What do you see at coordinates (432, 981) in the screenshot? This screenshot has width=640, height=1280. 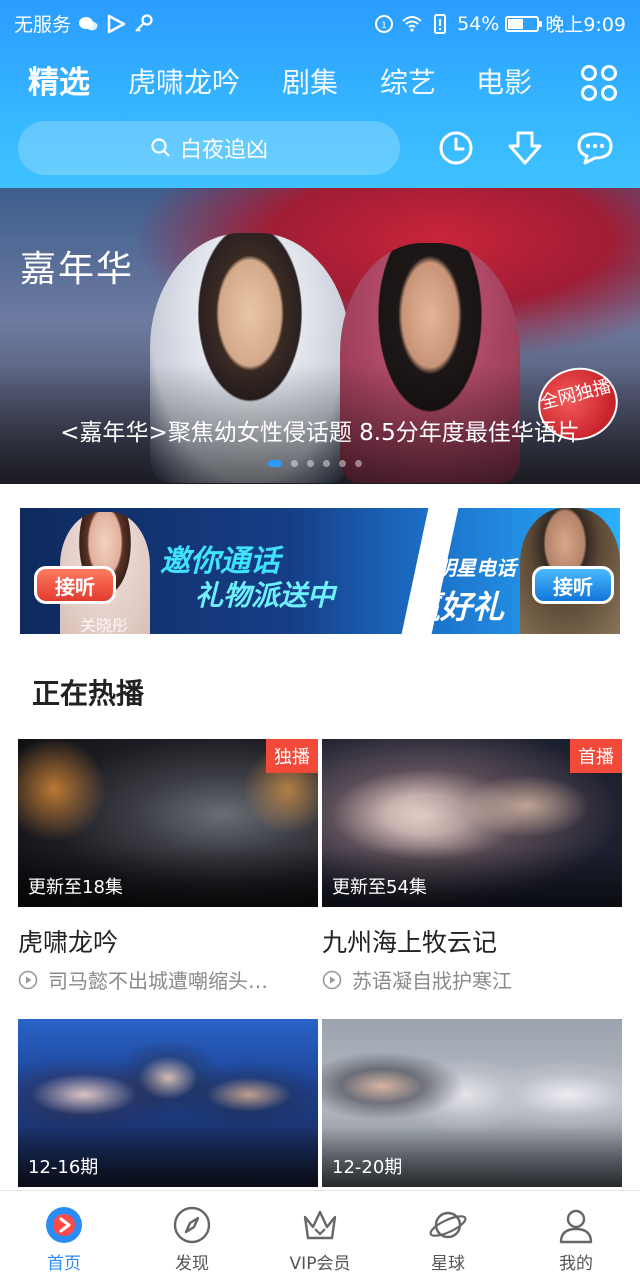 I see `show-subtitle: 苏语凝自戕护寒江` at bounding box center [432, 981].